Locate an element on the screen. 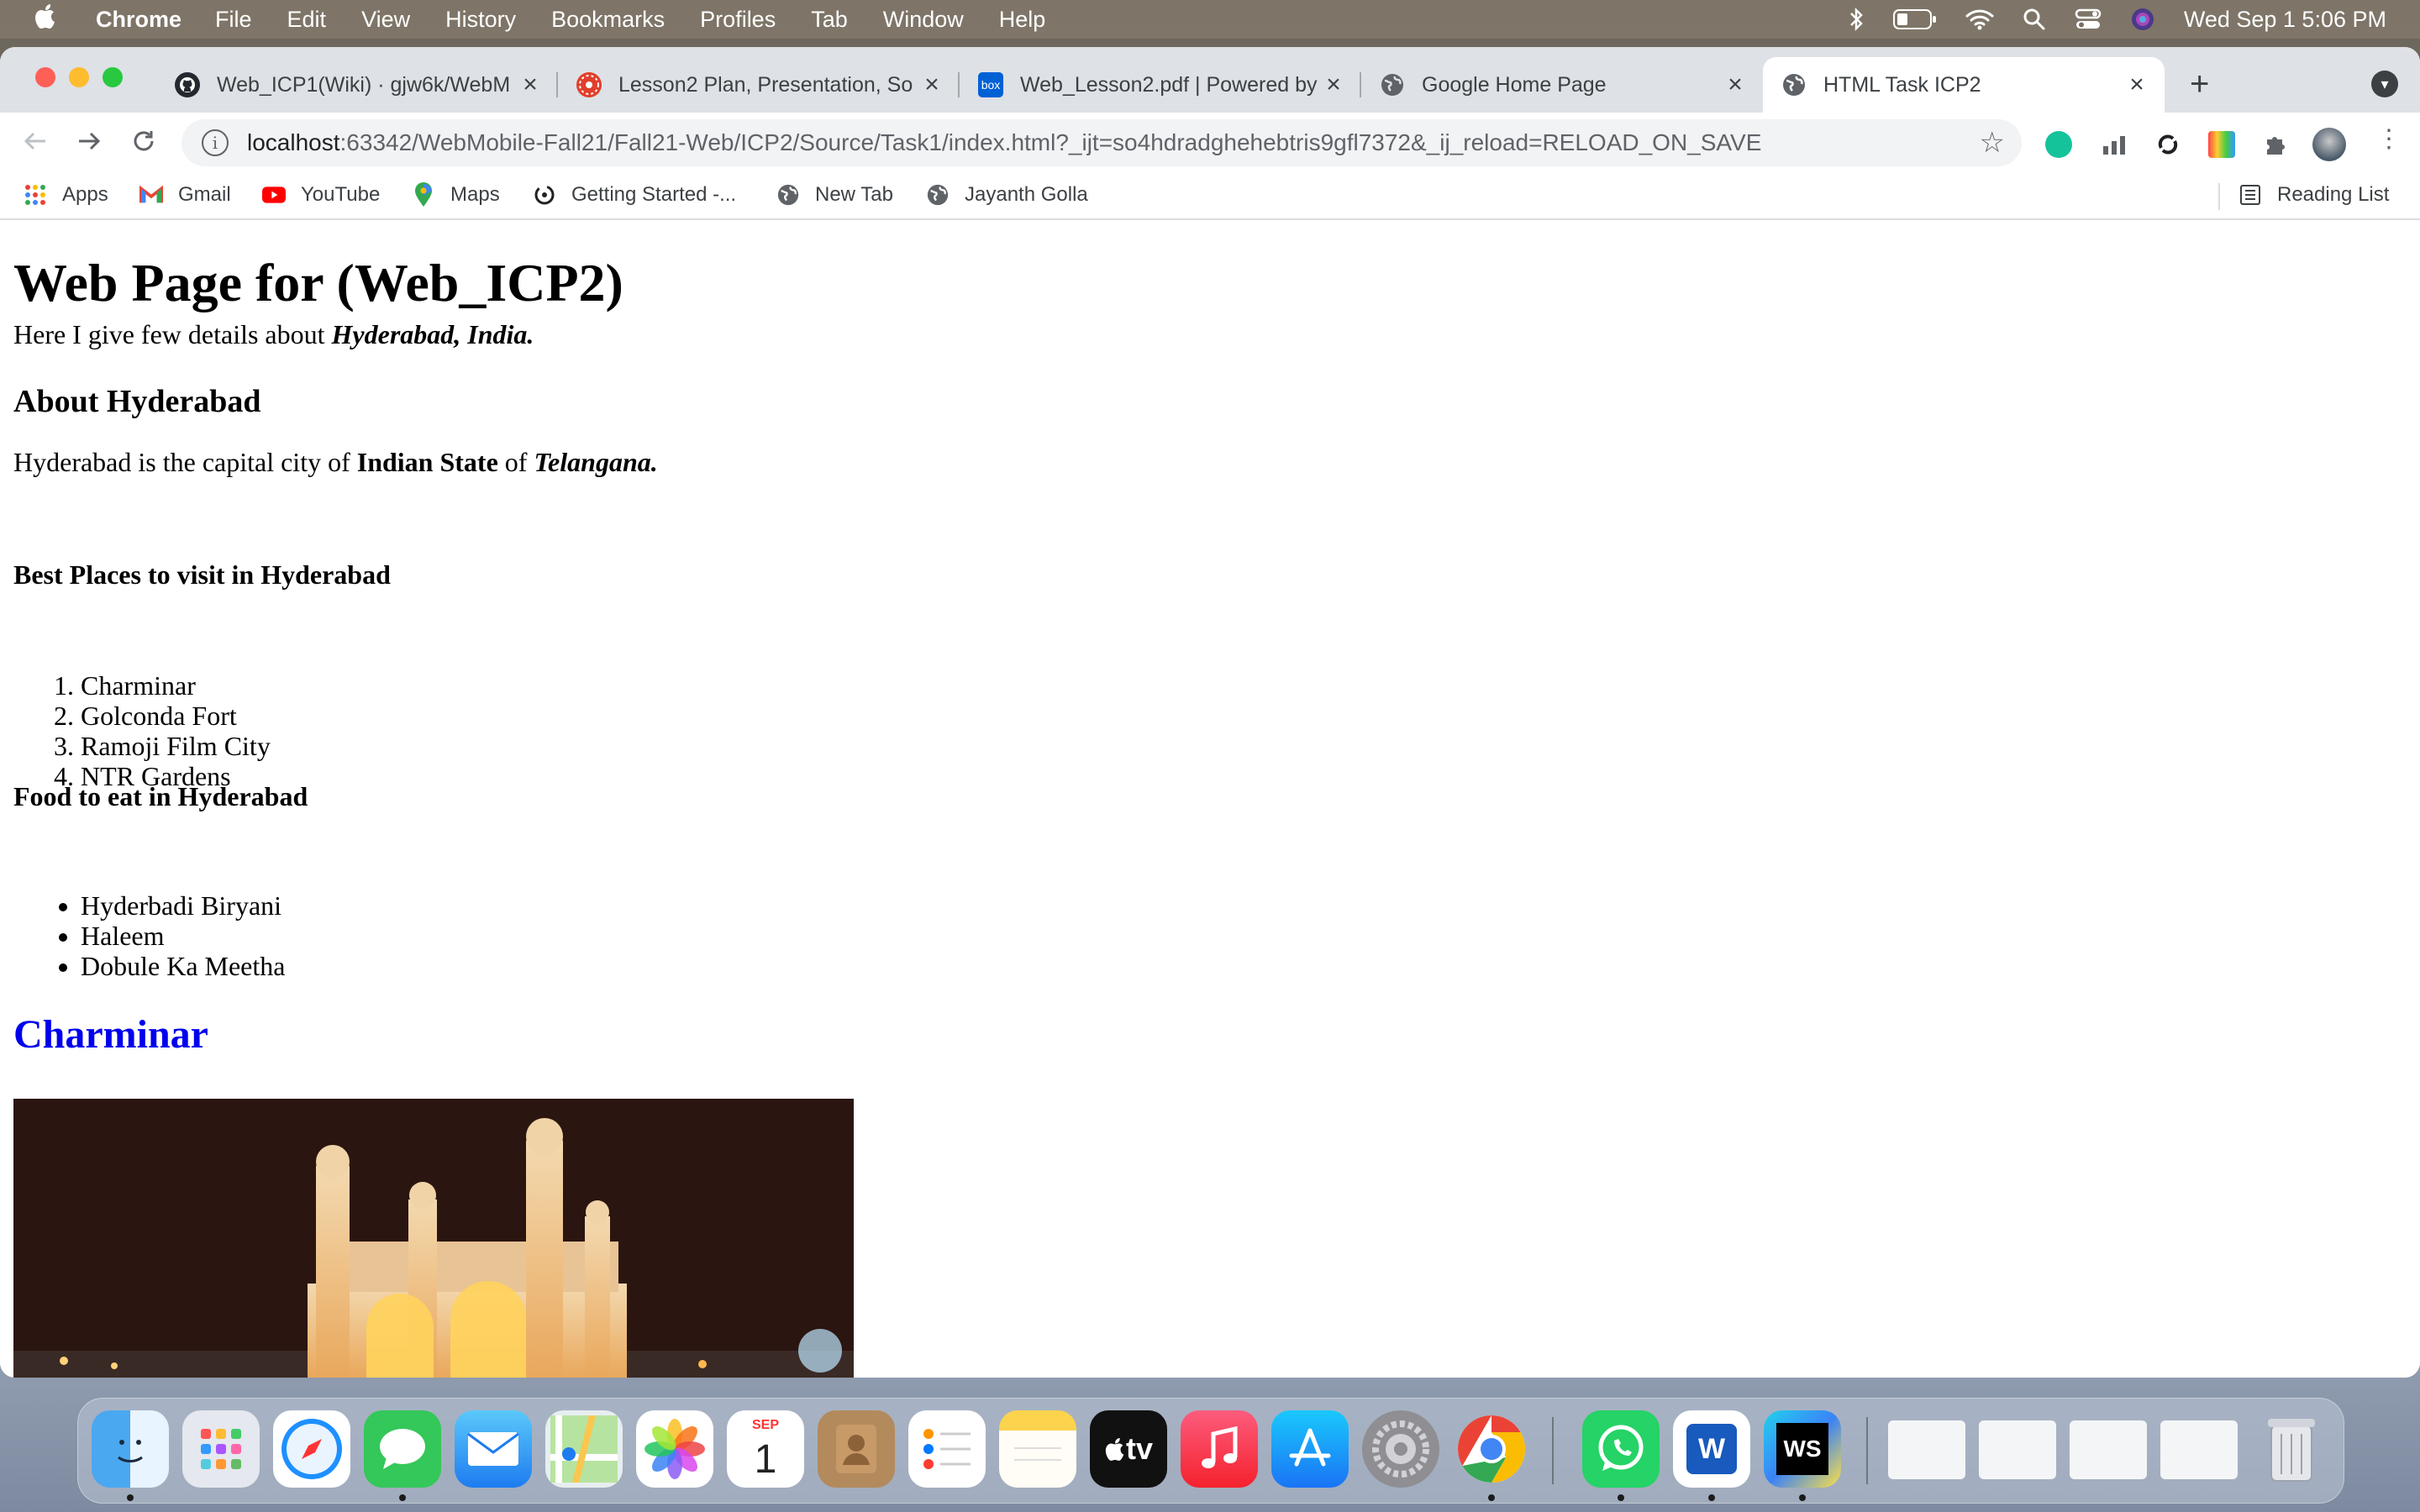  back-arrow-icon is located at coordinates (35, 144).